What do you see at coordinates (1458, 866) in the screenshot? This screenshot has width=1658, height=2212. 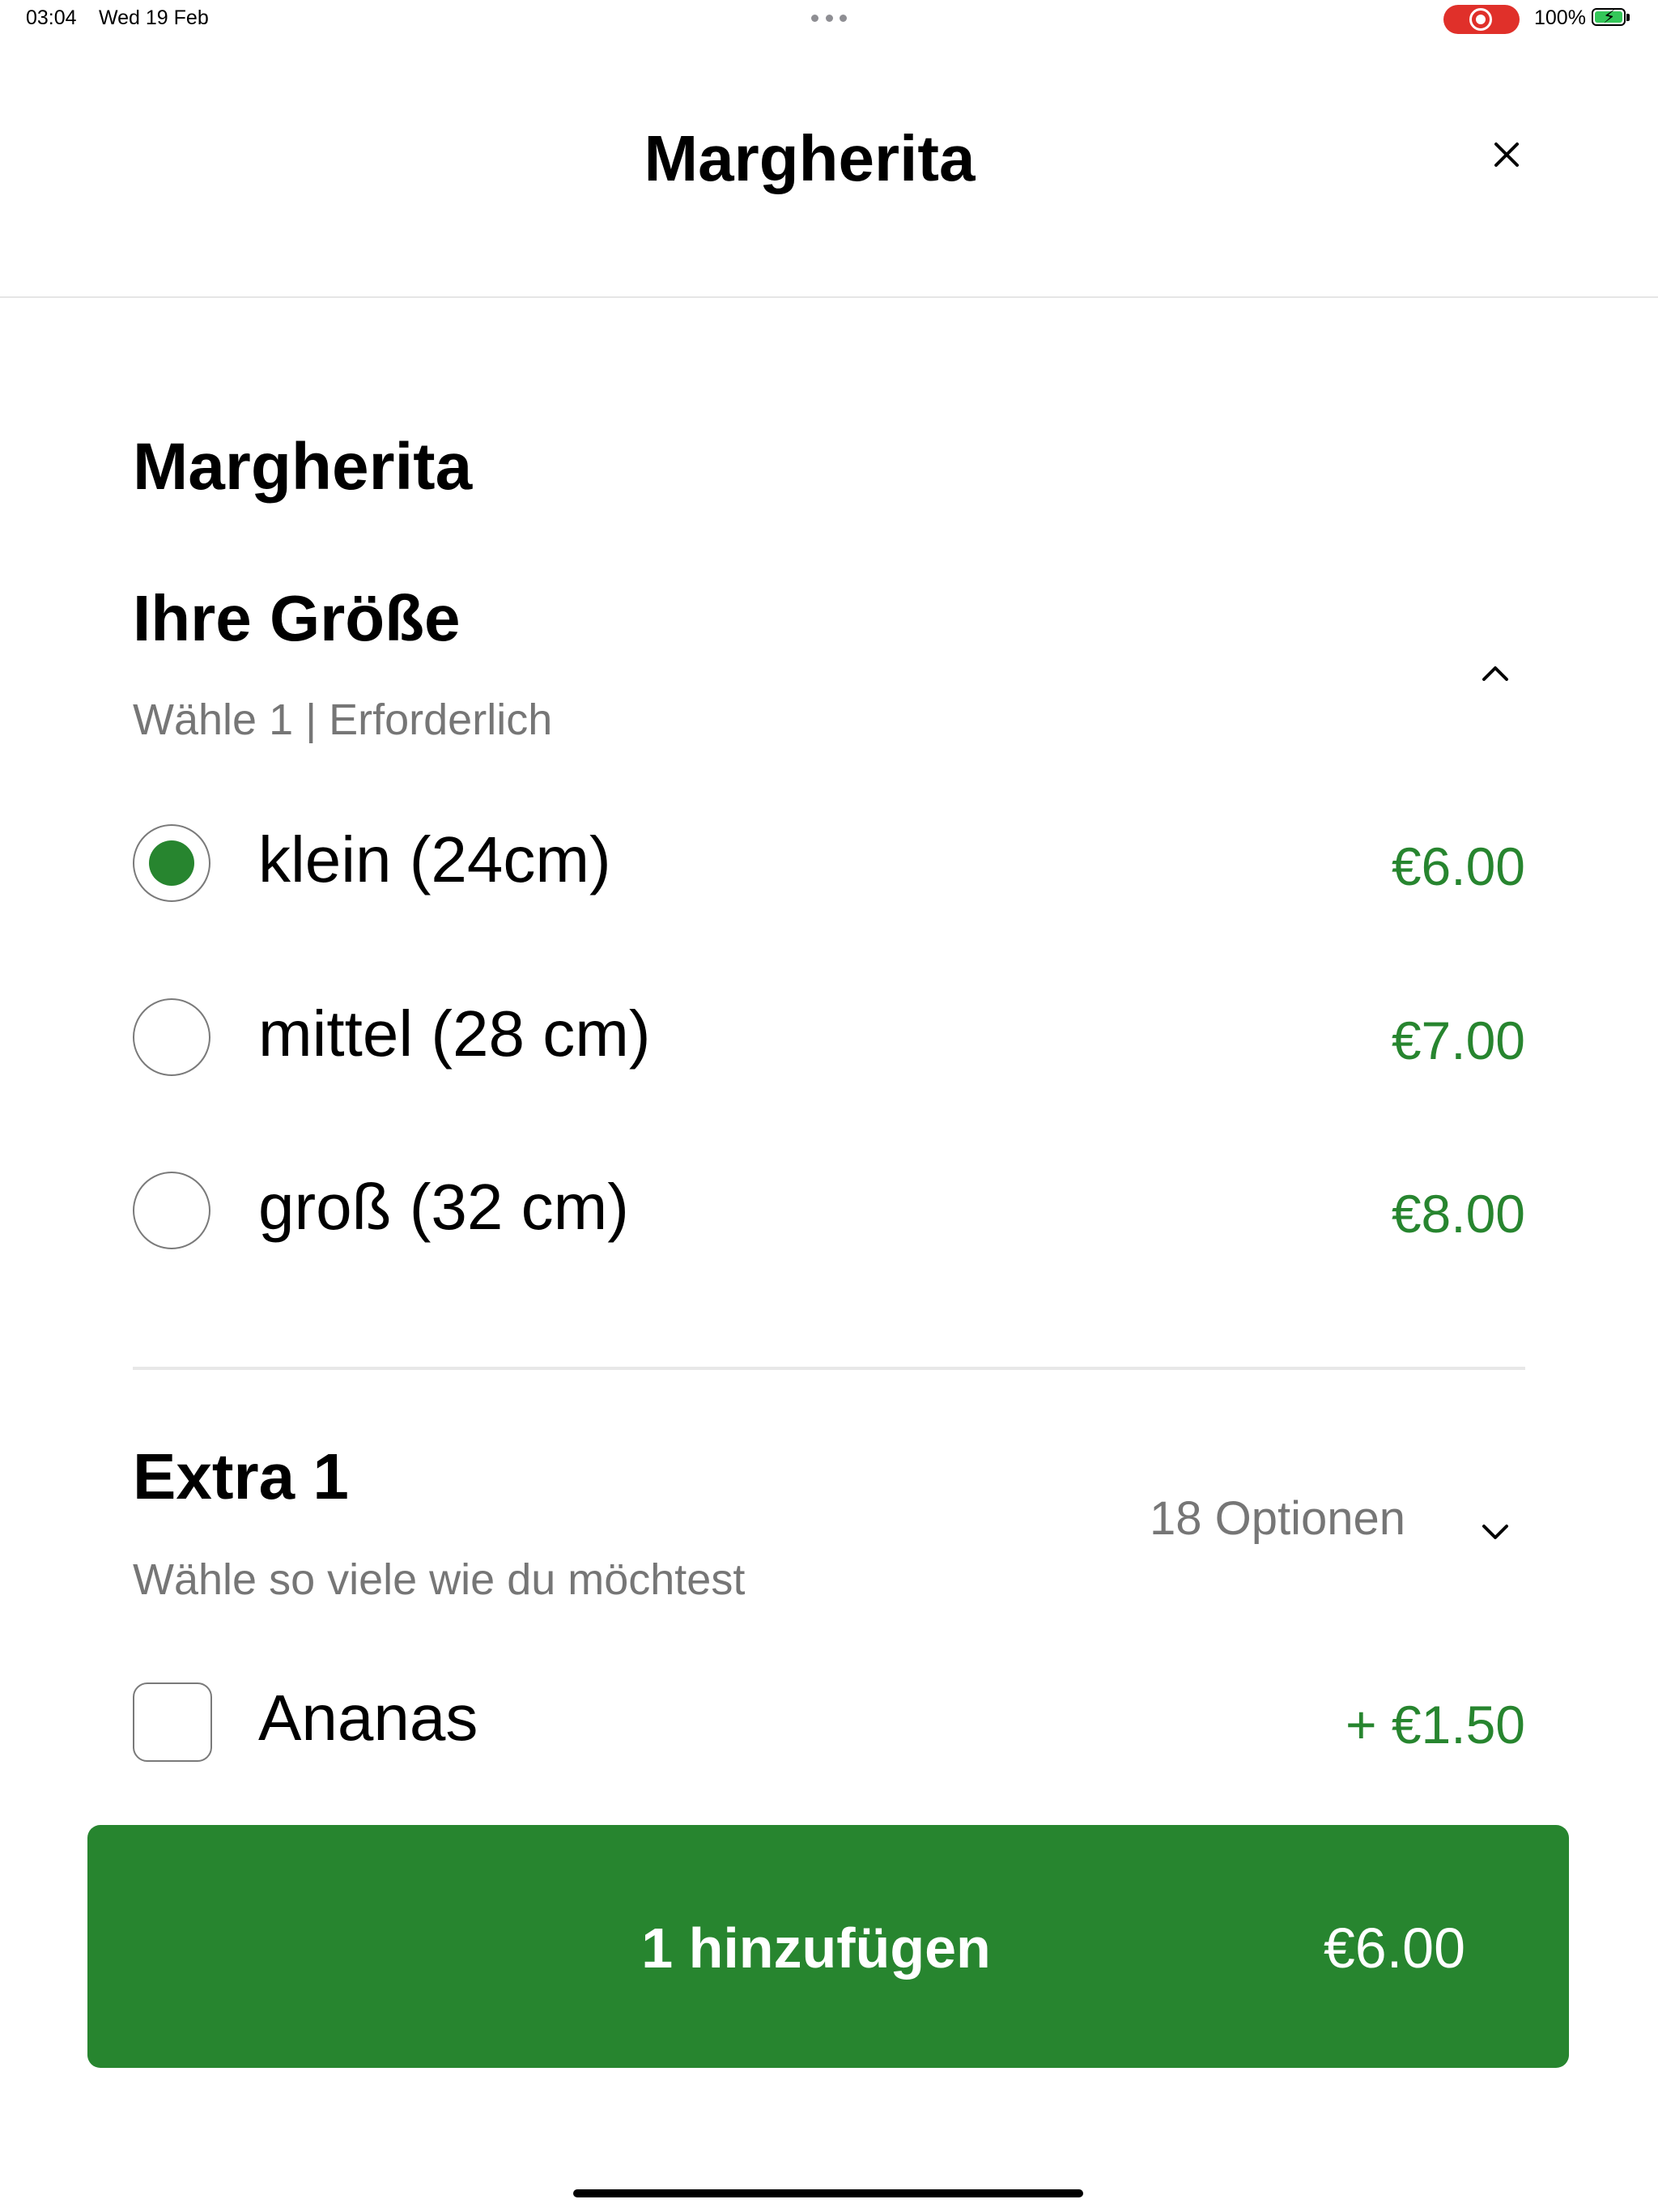 I see `option-price: €6.00` at bounding box center [1458, 866].